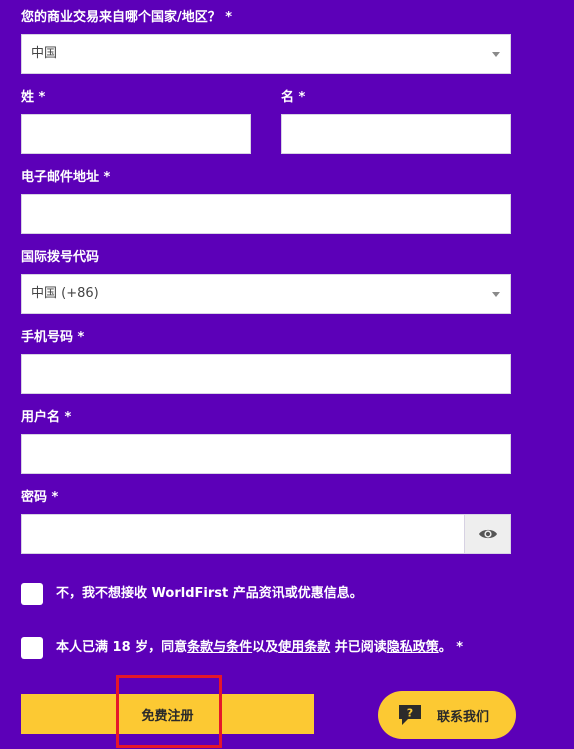 Image resolution: width=574 pixels, height=749 pixels. What do you see at coordinates (33, 97) in the screenshot?
I see `last-name-label: 姓 *` at bounding box center [33, 97].